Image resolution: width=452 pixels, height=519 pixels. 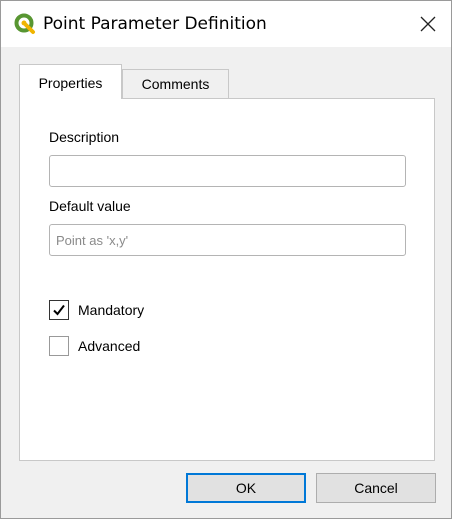 I want to click on close-icon, so click(x=428, y=24).